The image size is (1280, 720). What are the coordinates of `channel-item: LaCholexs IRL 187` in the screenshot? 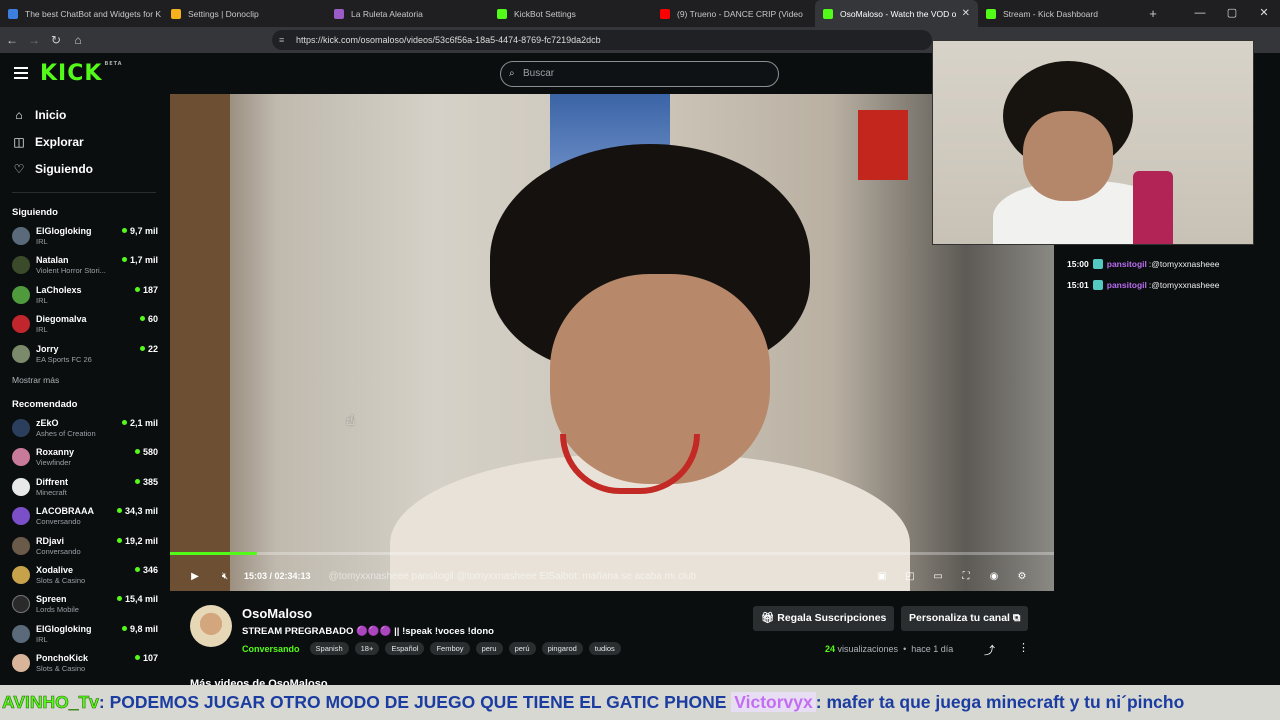 It's located at (84, 295).